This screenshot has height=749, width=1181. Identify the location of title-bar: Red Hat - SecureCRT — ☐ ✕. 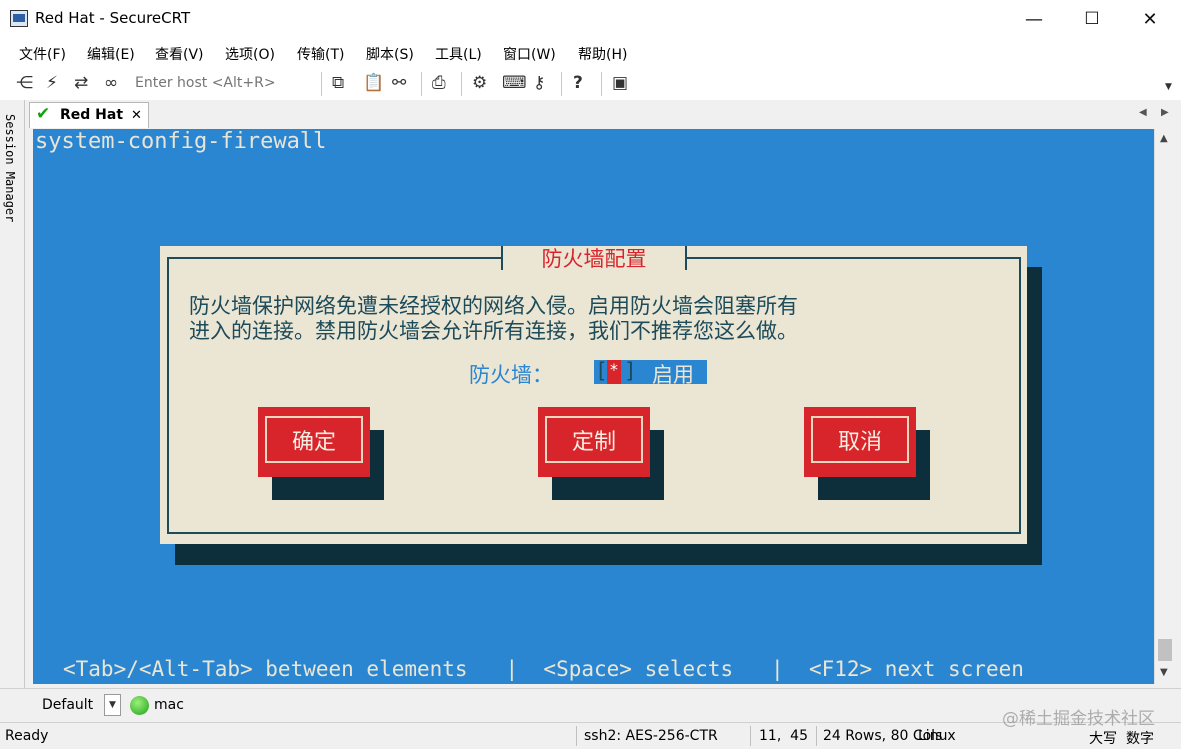
(590, 19).